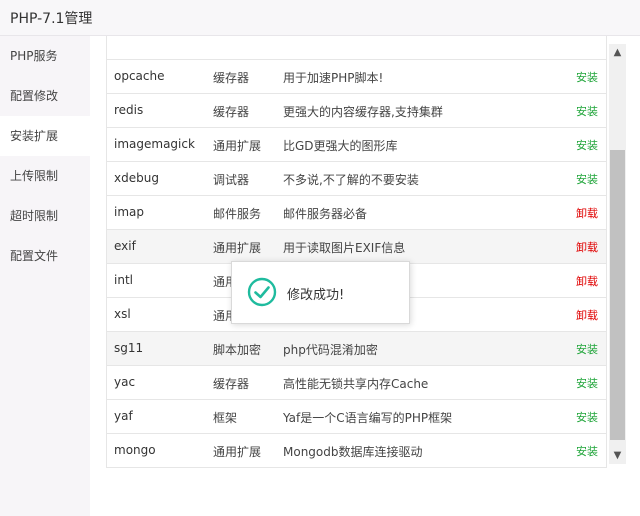 This screenshot has height=516, width=640. Describe the element at coordinates (45, 136) in the screenshot. I see `sidebar-item-install-extensions: 安装扩展` at that location.